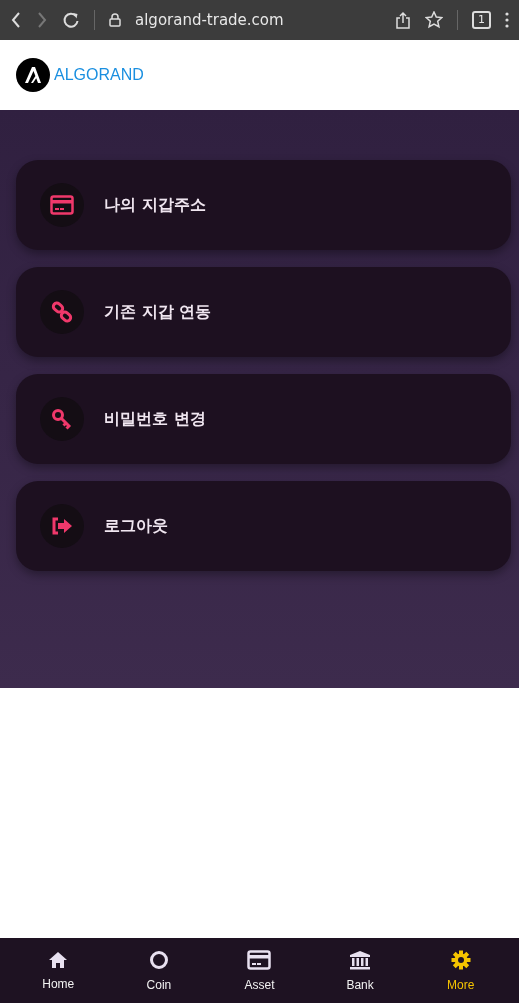 This screenshot has height=1003, width=519. I want to click on nav-tab: Asset, so click(259, 970).